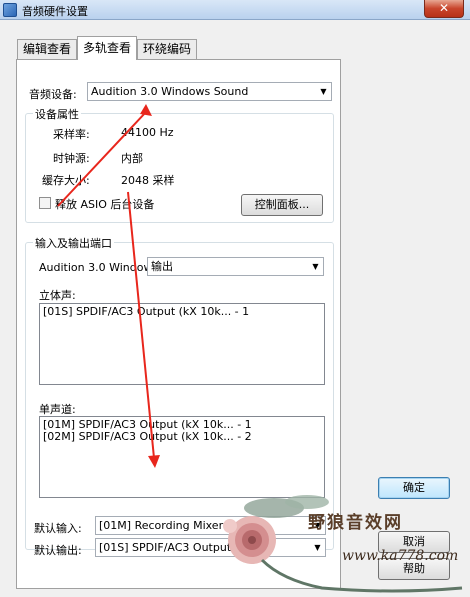 The width and height of the screenshot is (470, 597). What do you see at coordinates (182, 344) in the screenshot?
I see `stereo-listbox: [01S] SPDIF/AC3 Output (kX 10k... - 1` at bounding box center [182, 344].